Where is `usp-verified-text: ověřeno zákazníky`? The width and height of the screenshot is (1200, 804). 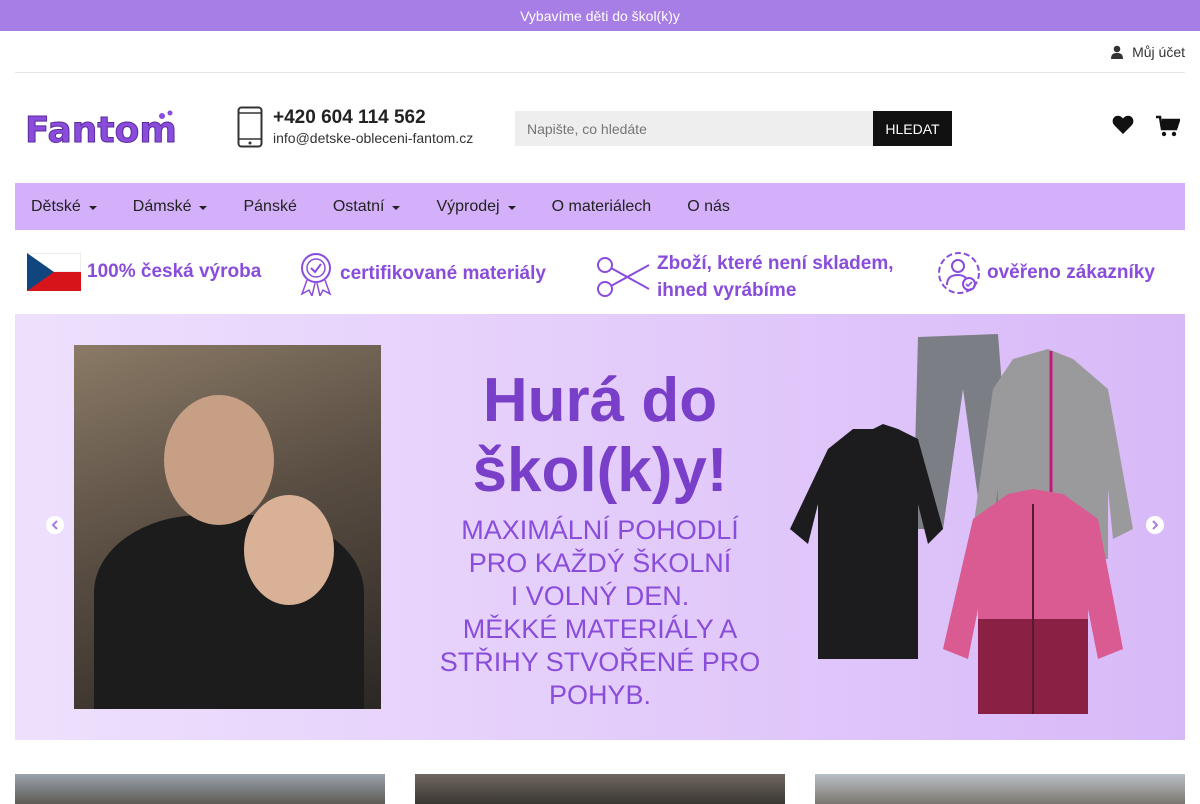
usp-verified-text: ověřeno zákazníky is located at coordinates (1071, 272).